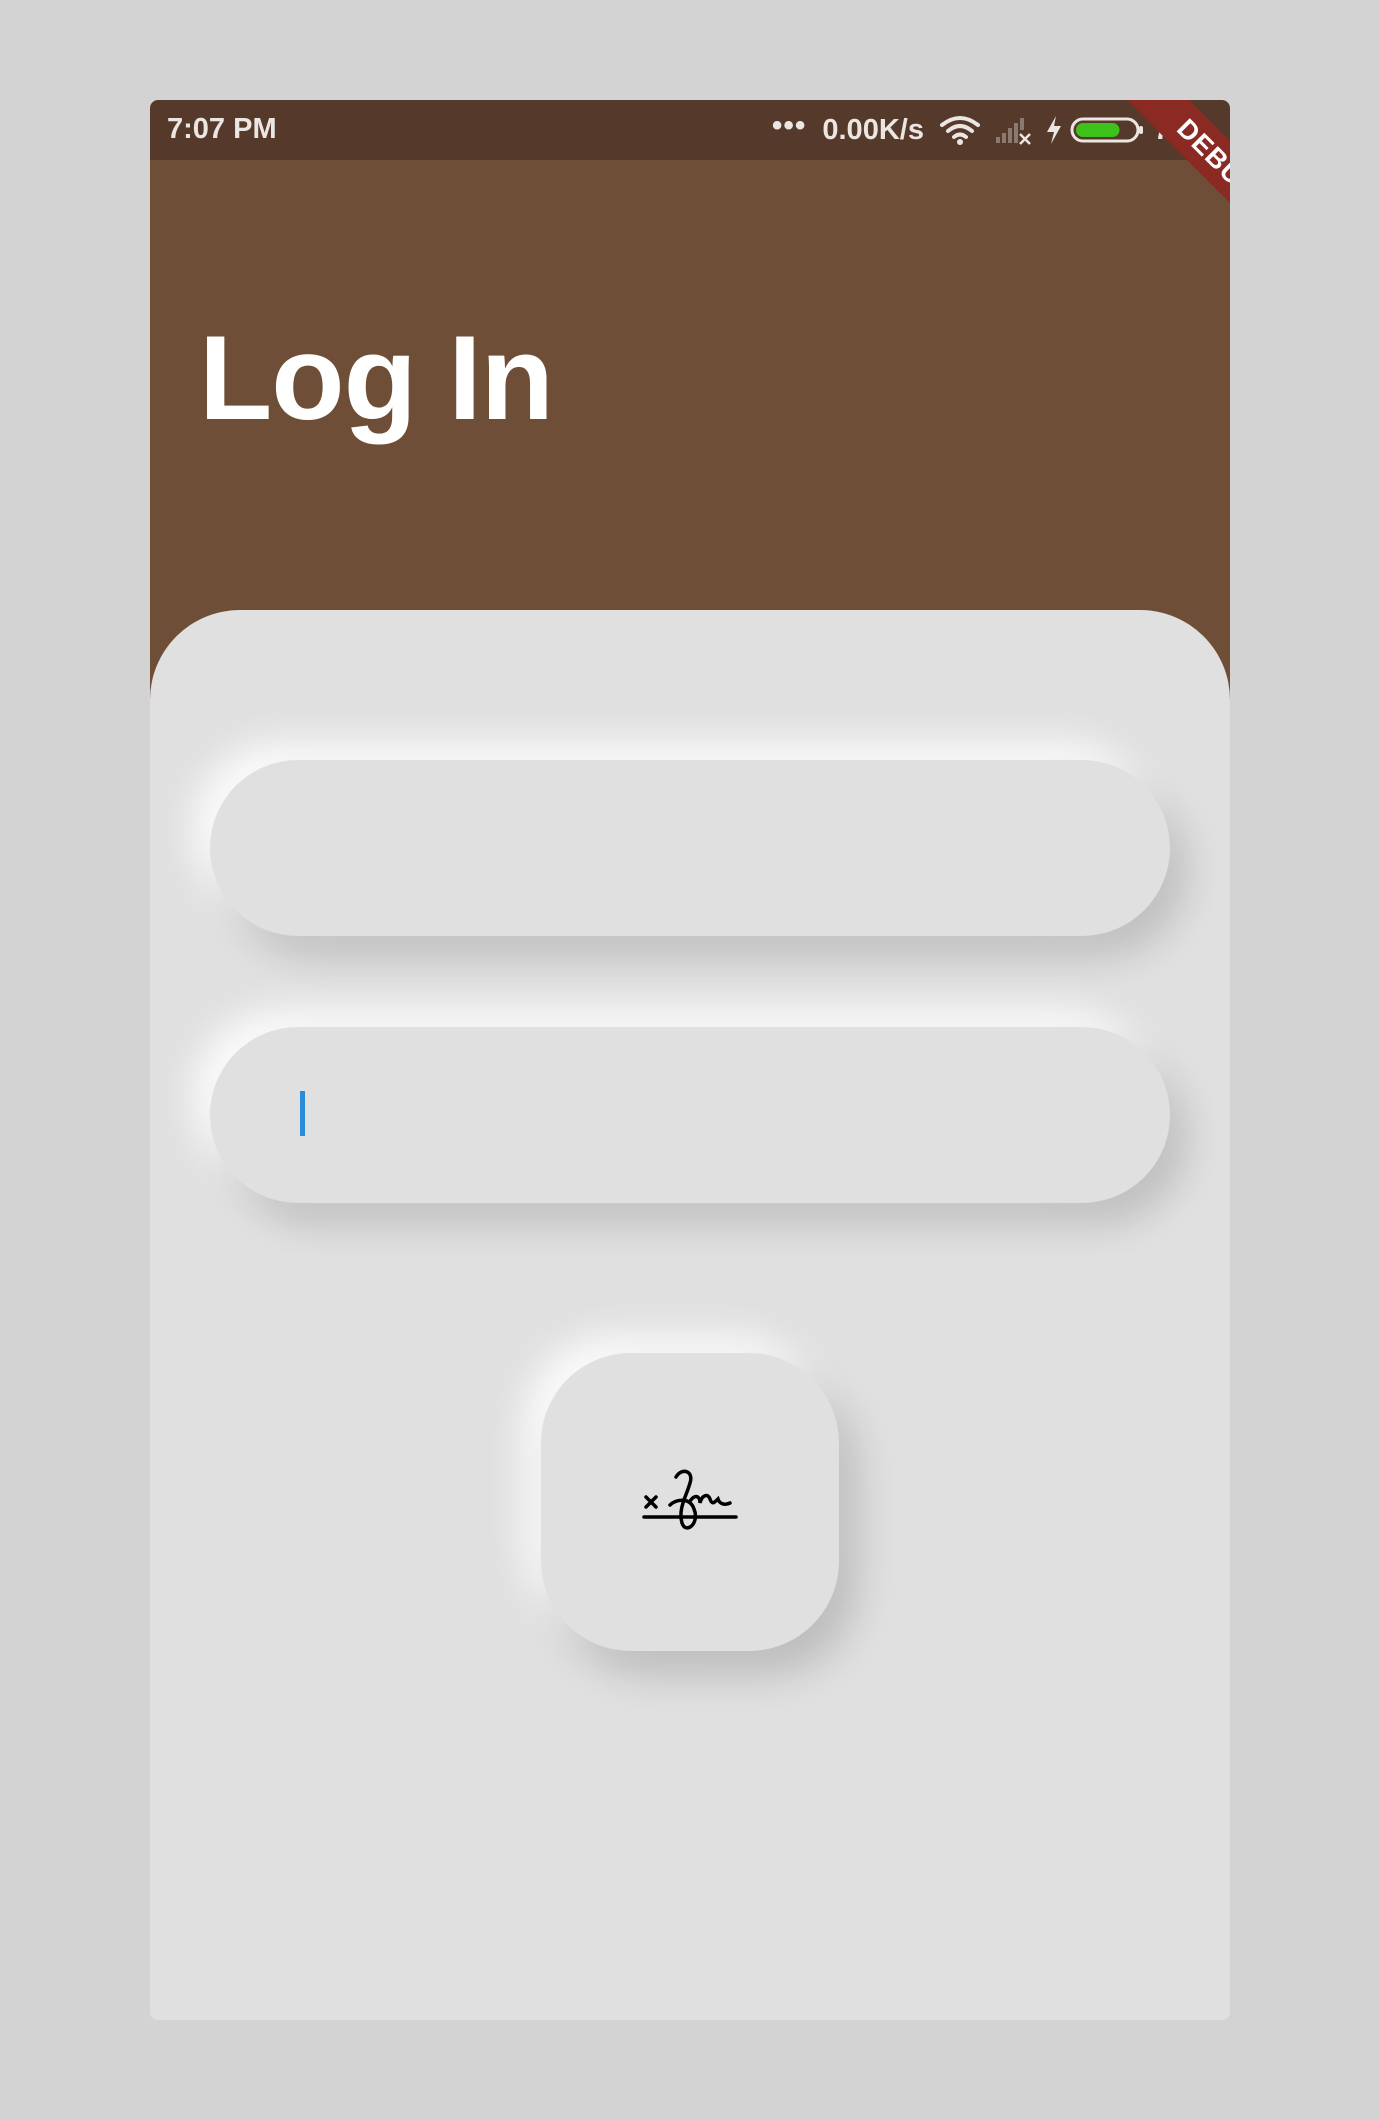  I want to click on username-input, so click(694, 849).